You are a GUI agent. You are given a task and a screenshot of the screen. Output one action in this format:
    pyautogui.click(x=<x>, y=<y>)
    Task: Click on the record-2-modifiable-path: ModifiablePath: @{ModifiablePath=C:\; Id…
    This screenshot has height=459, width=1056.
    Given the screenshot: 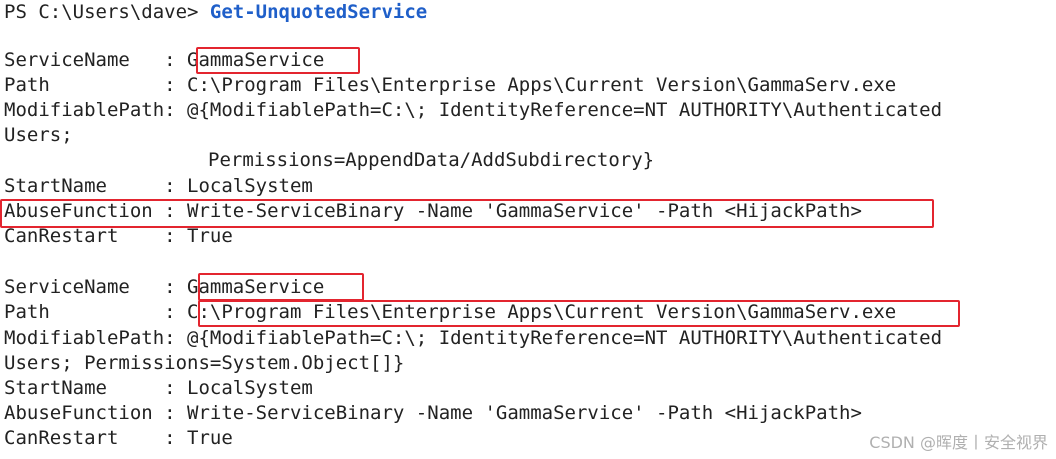 What is the action you would take?
    pyautogui.click(x=473, y=338)
    